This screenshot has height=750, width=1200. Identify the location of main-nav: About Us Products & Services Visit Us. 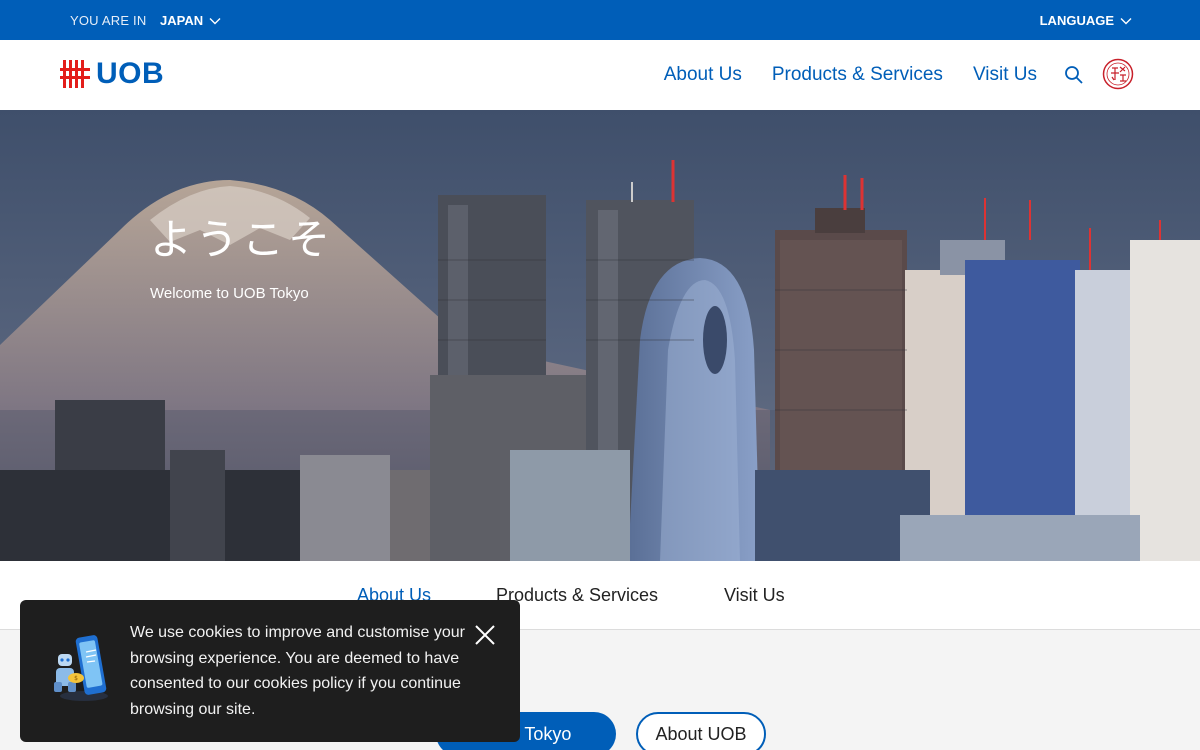
(850, 75).